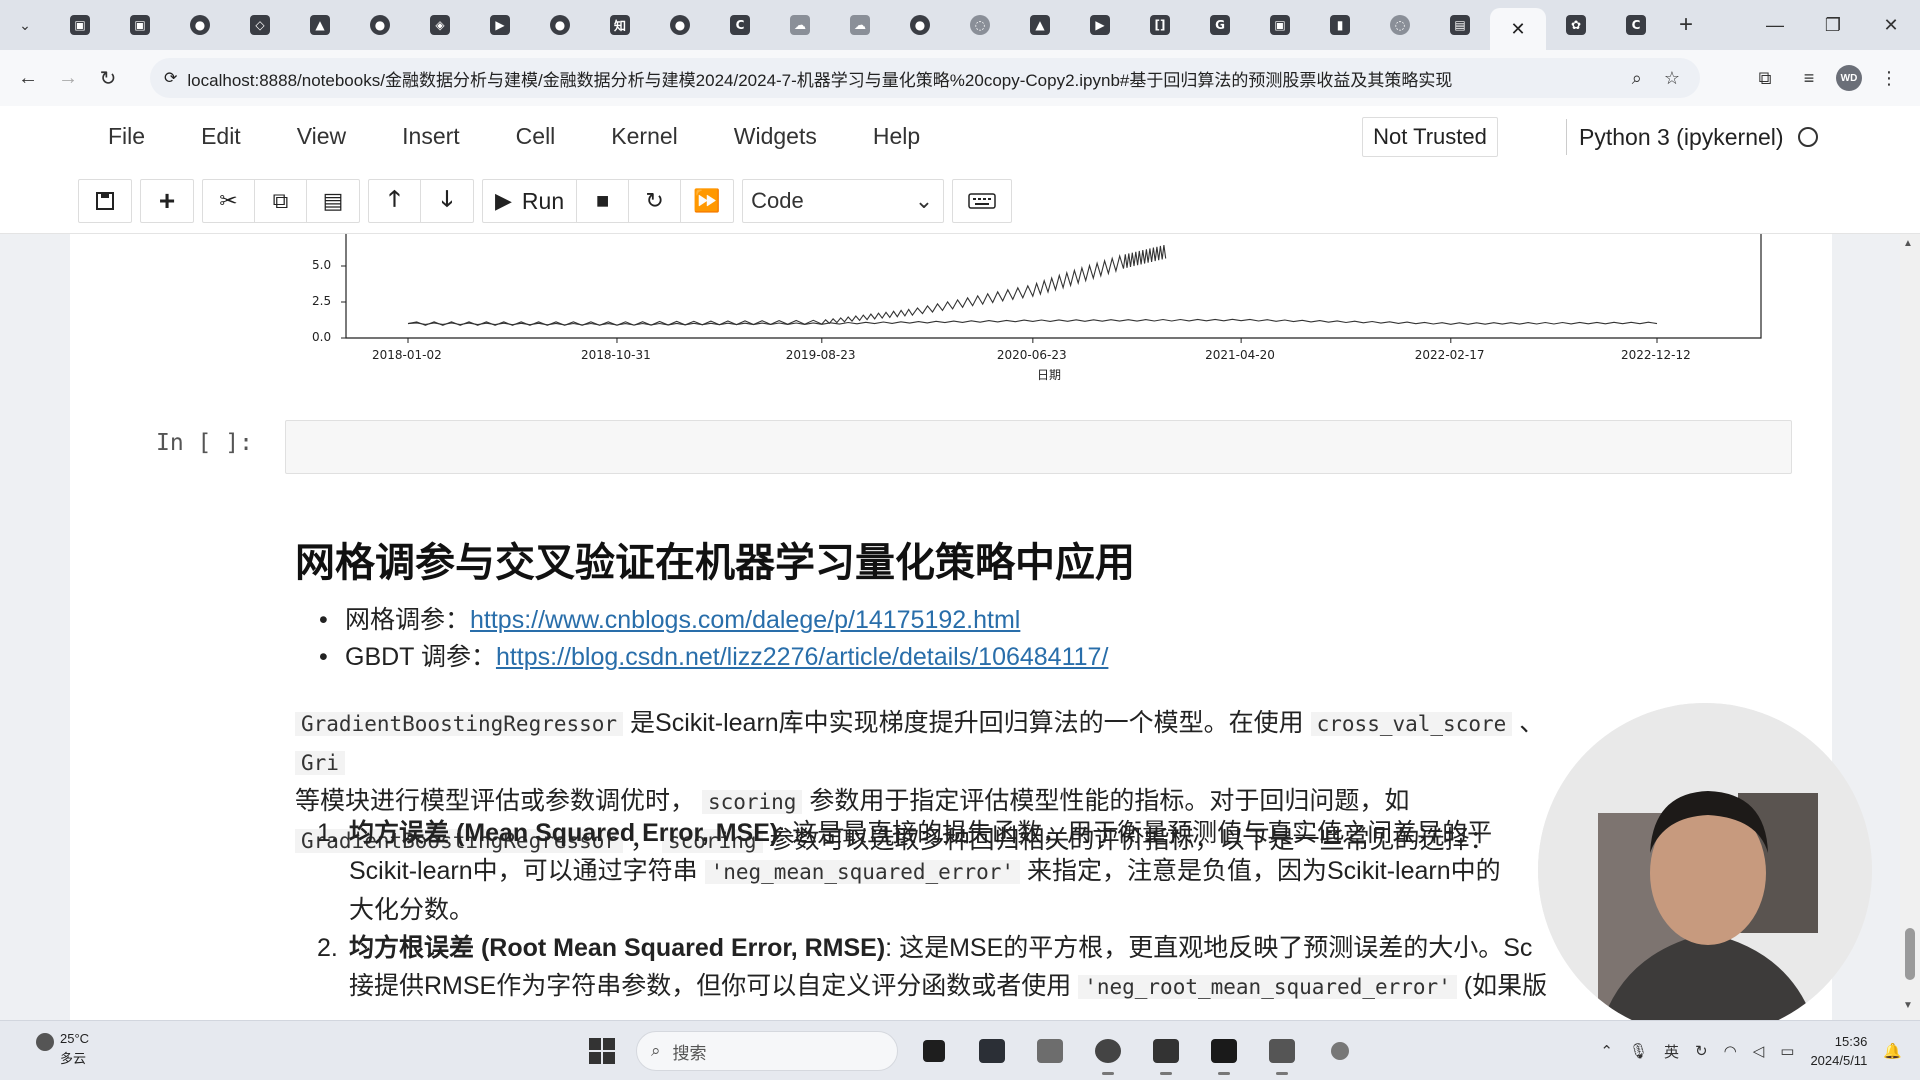 Image resolution: width=1920 pixels, height=1080 pixels. Describe the element at coordinates (655, 201) in the screenshot. I see `restart-icon: ↻` at that location.